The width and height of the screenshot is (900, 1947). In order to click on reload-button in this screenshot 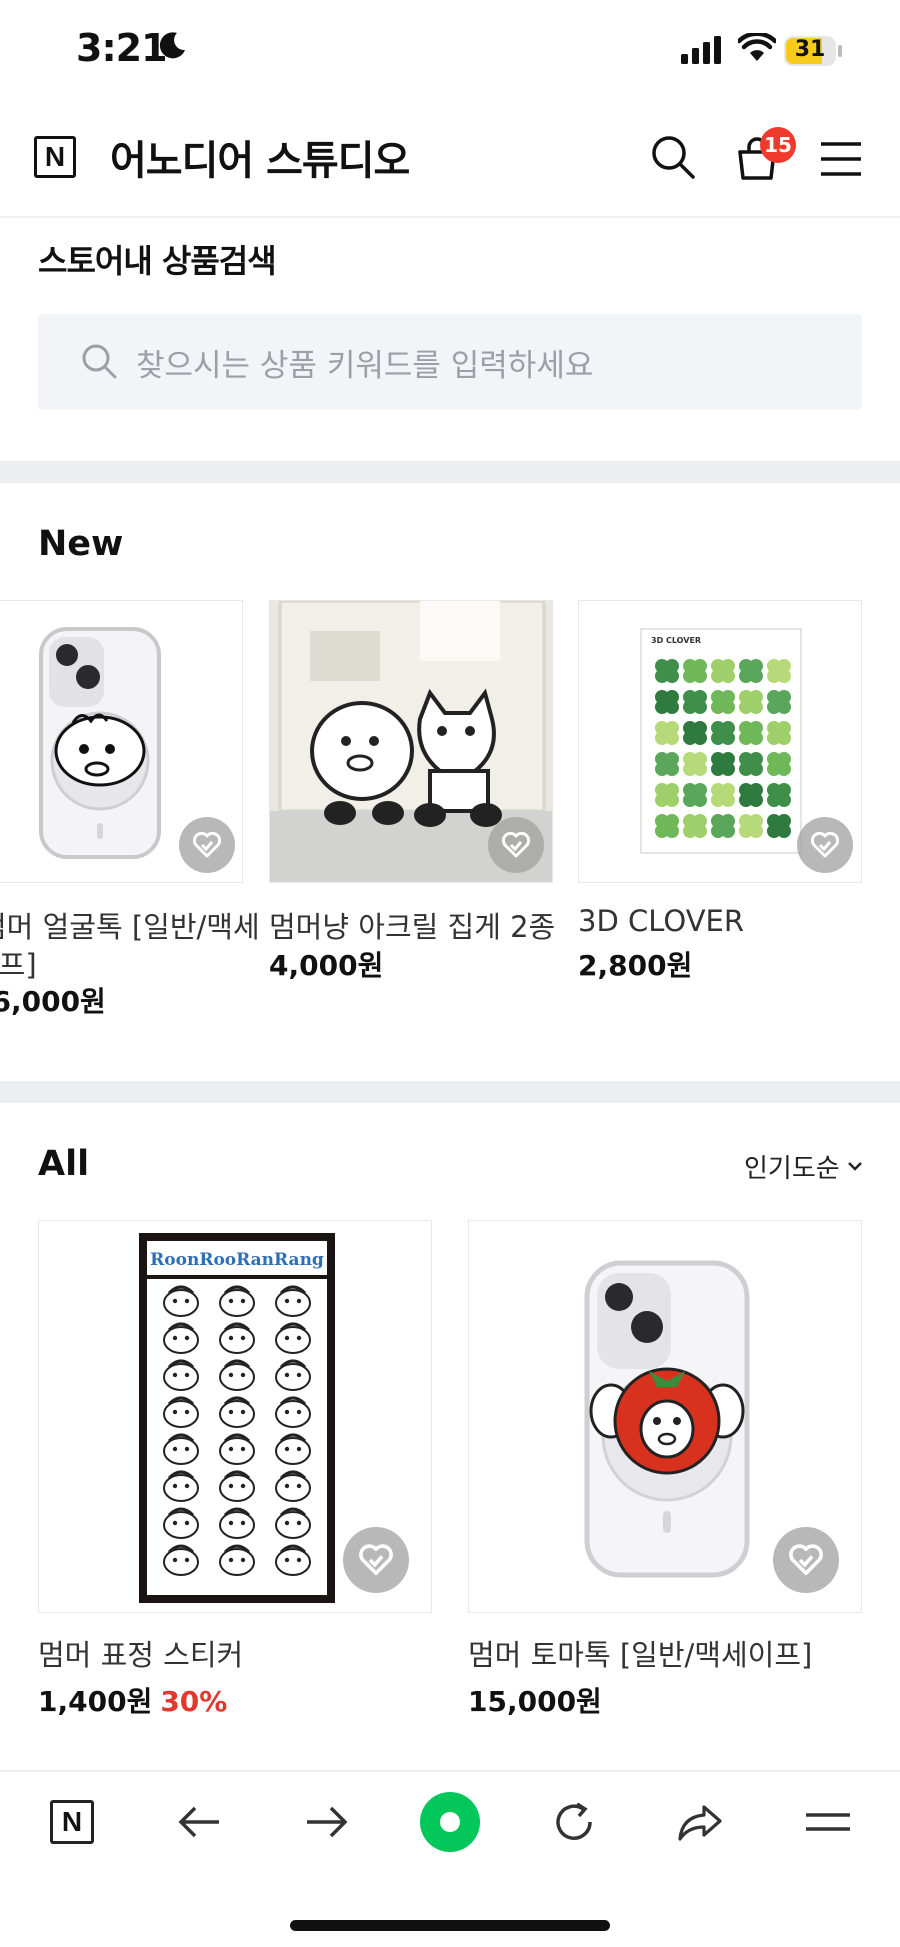, I will do `click(574, 1822)`.